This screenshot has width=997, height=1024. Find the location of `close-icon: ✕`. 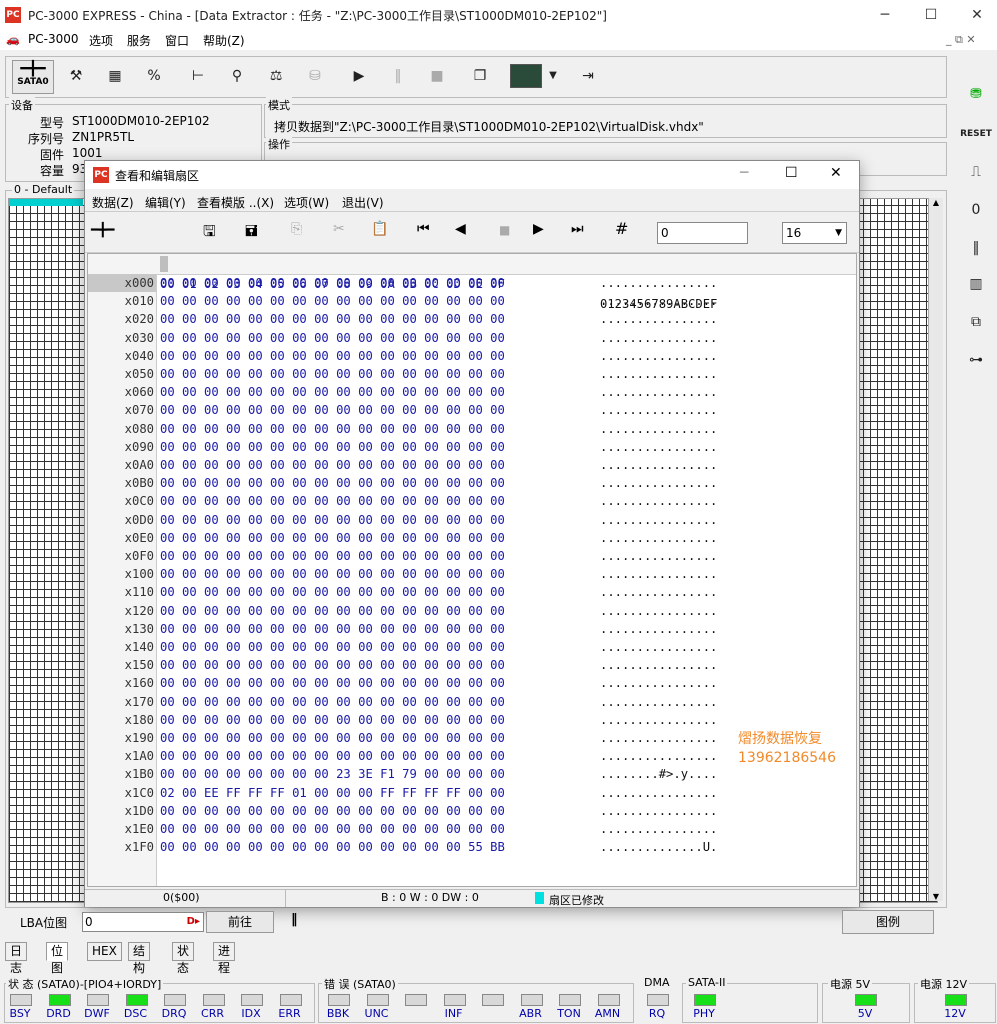

close-icon: ✕ is located at coordinates (975, 15).